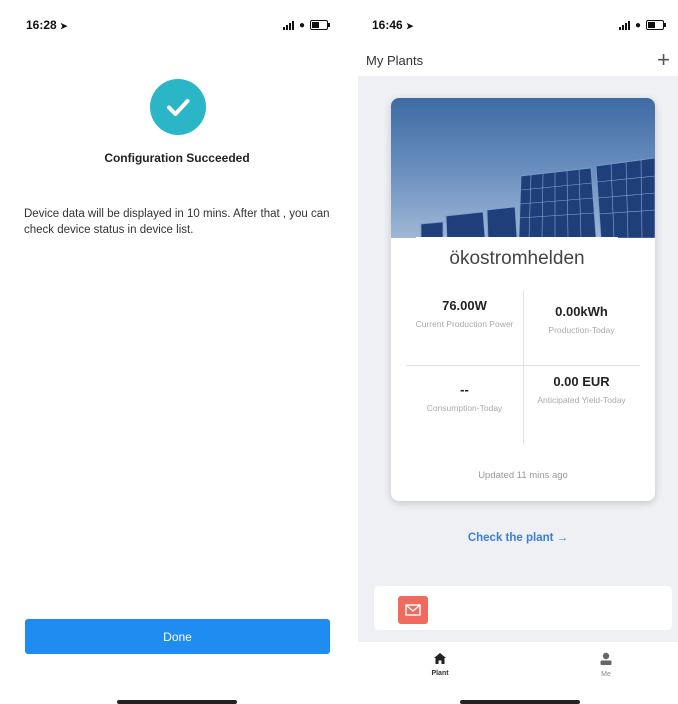 The height and width of the screenshot is (704, 678). I want to click on stat-label: Production-Today, so click(581, 330).